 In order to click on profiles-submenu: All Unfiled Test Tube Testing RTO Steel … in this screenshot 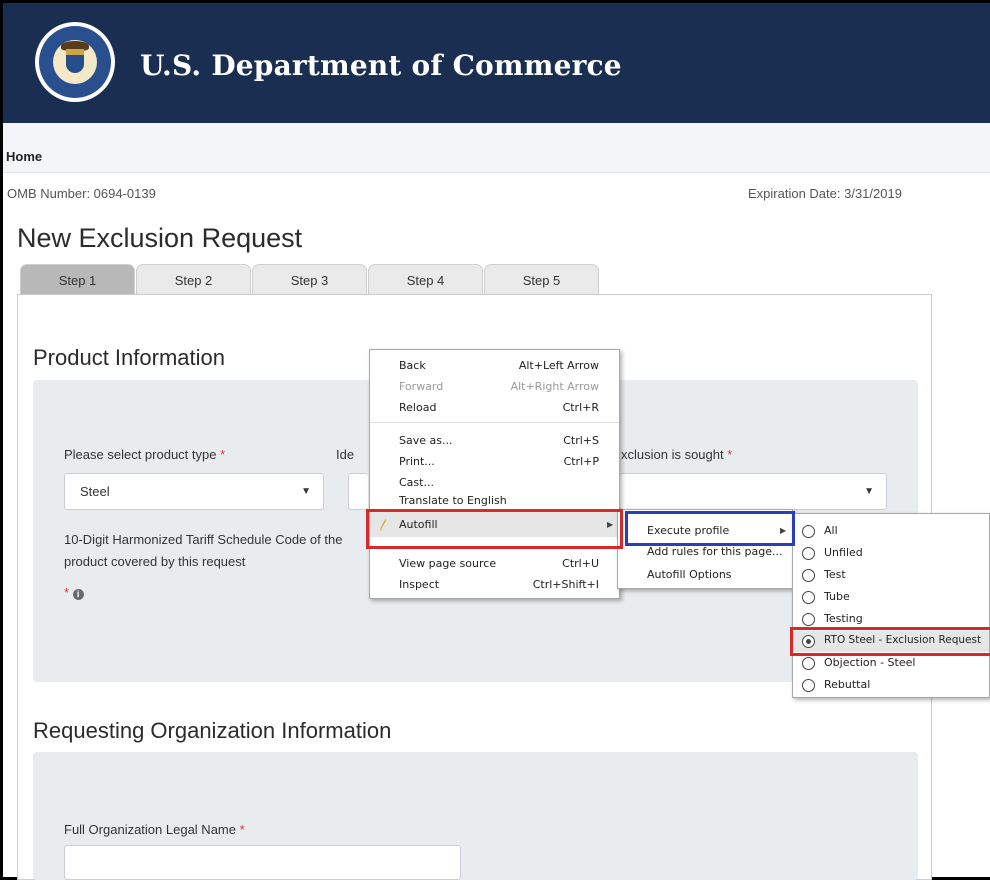, I will do `click(891, 605)`.